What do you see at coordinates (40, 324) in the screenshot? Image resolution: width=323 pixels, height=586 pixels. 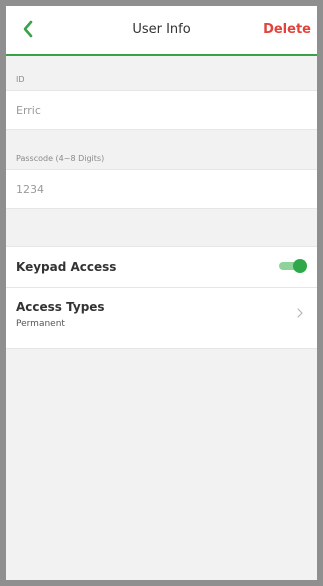 I see `access-types-value: Permanent` at bounding box center [40, 324].